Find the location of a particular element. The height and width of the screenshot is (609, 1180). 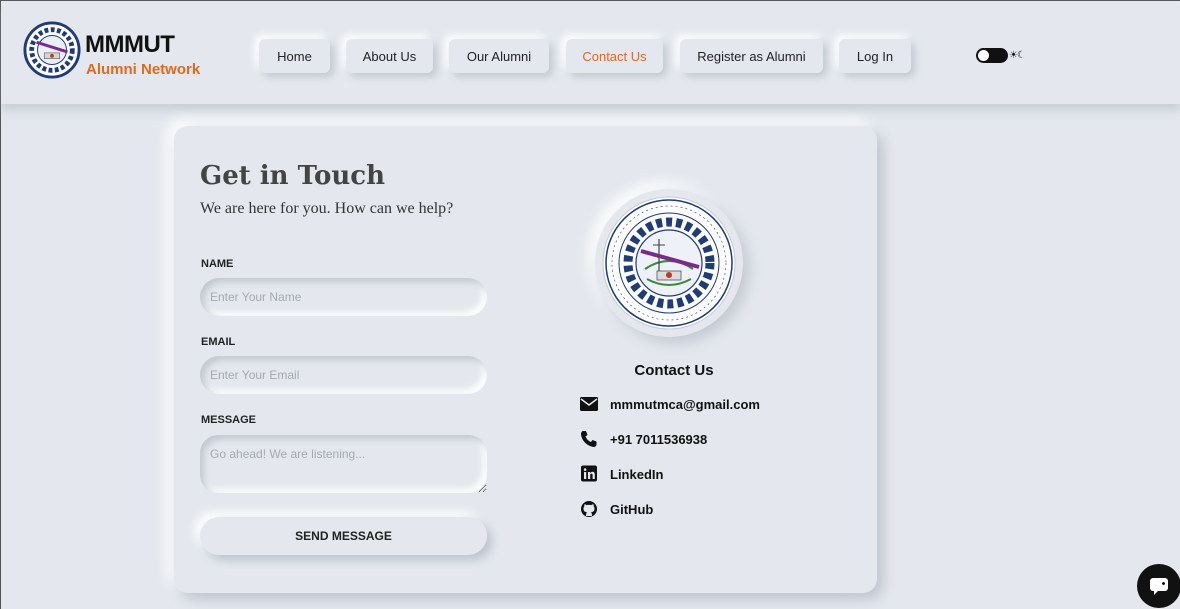

github-icon is located at coordinates (589, 509).